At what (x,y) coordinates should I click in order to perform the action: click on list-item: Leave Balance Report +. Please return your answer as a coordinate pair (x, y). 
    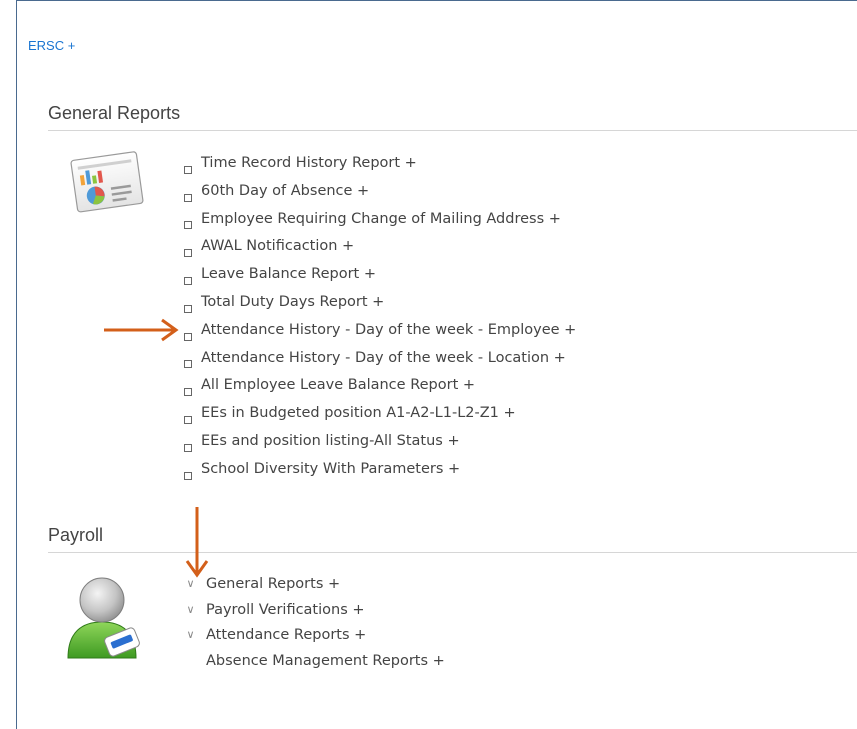
    Looking at the image, I should click on (380, 275).